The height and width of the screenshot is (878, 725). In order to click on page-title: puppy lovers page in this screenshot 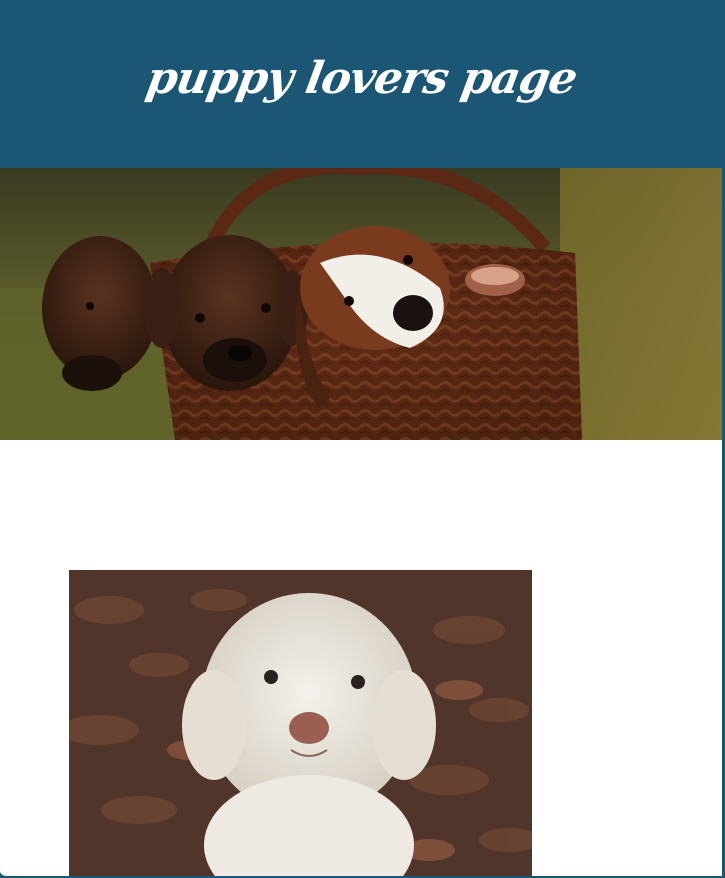, I will do `click(362, 78)`.